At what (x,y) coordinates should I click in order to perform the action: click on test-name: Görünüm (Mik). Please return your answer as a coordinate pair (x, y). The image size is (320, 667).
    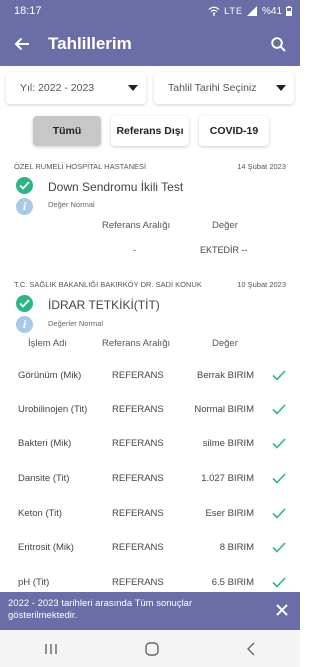
    Looking at the image, I should click on (50, 375).